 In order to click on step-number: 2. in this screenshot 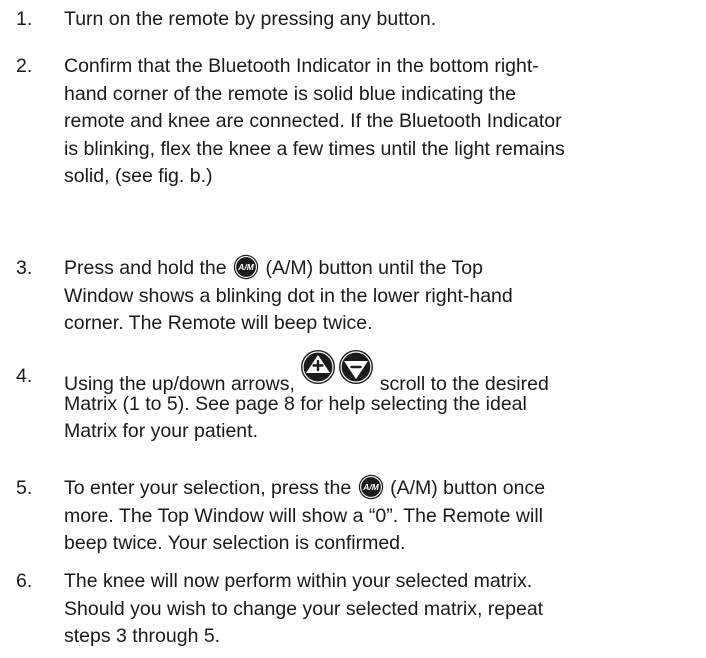, I will do `click(24, 66)`.